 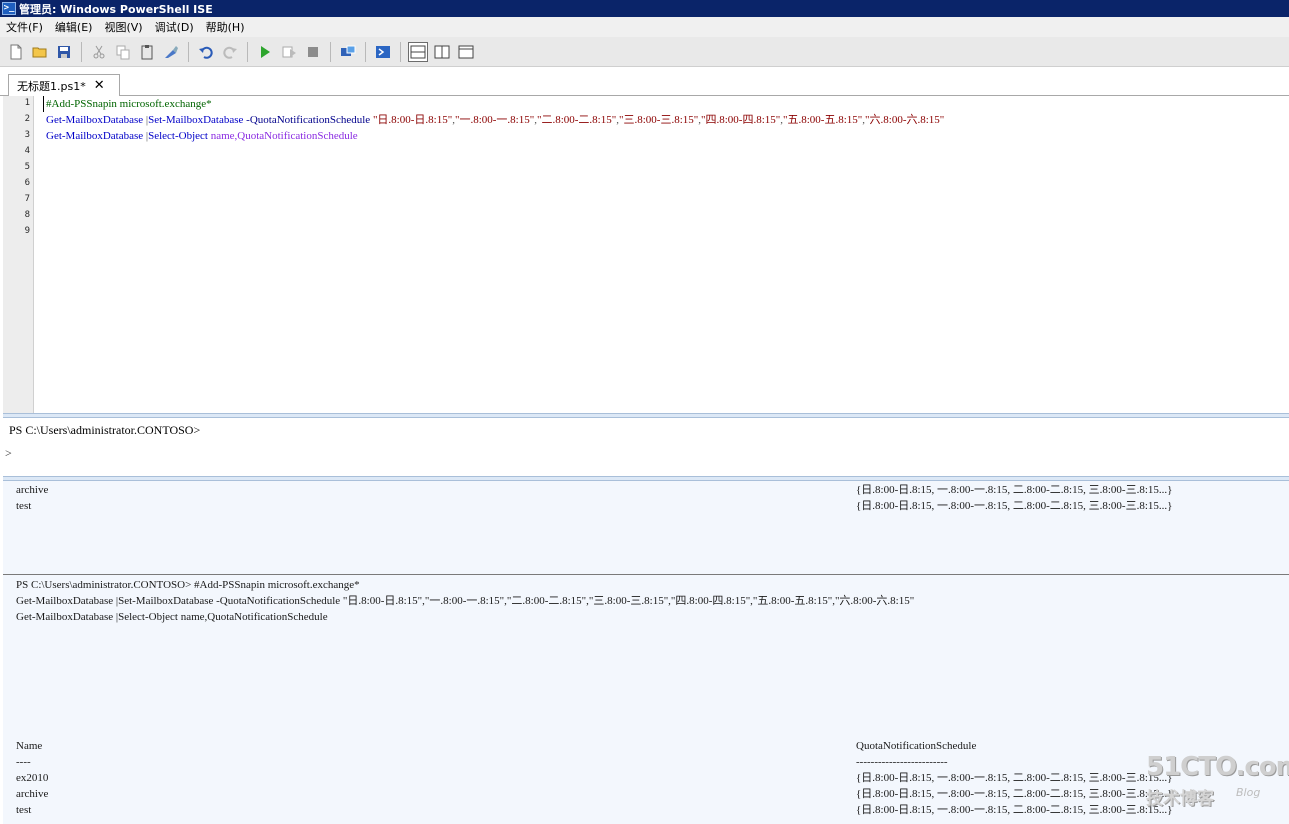 I want to click on menu-debug: 调试(D), so click(x=174, y=27).